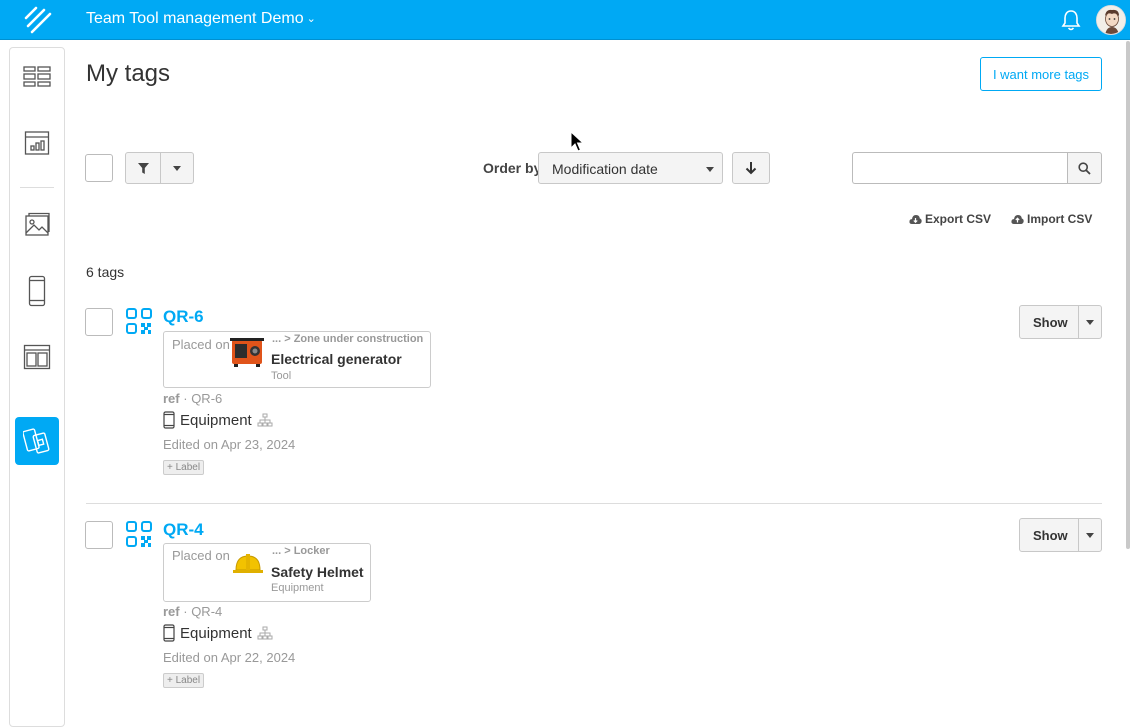  I want to click on filter-button, so click(143, 168).